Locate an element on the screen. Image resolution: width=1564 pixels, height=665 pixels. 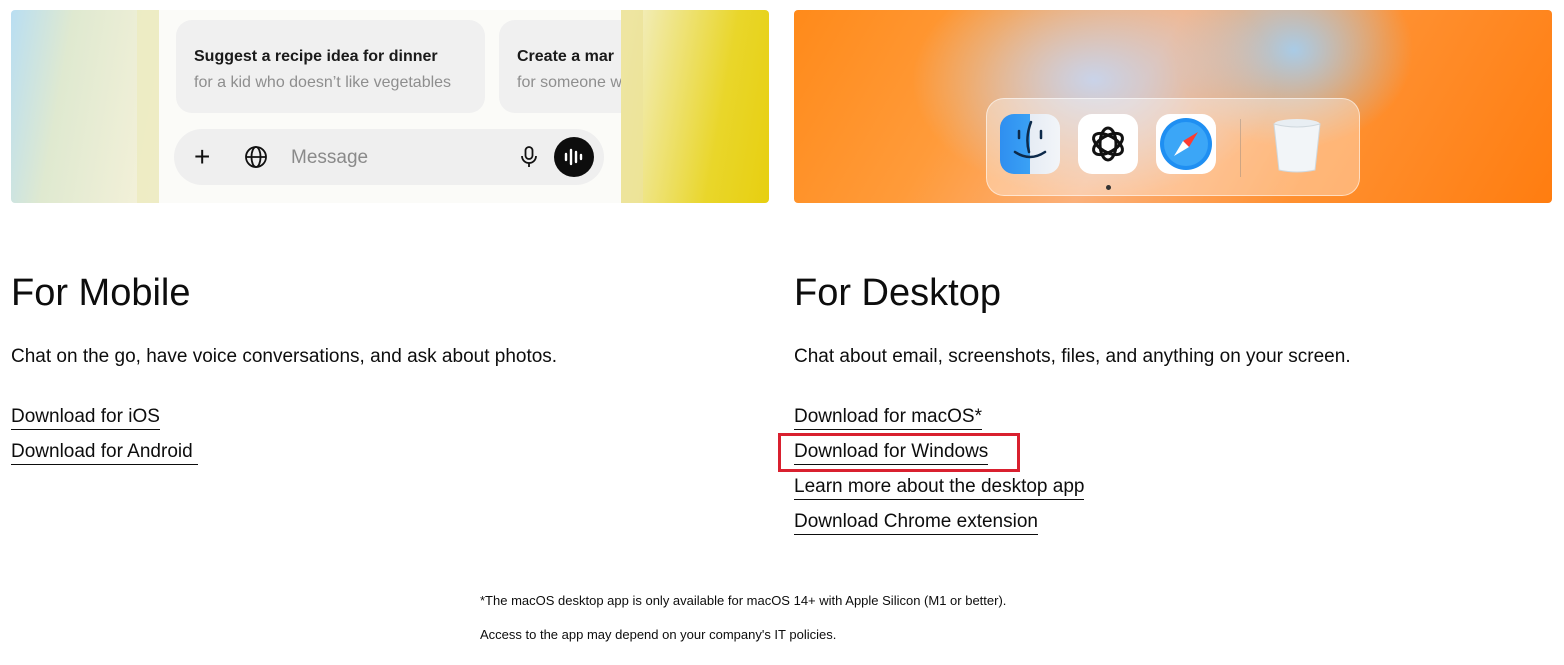
desktop-preview-image is located at coordinates (1173, 106).